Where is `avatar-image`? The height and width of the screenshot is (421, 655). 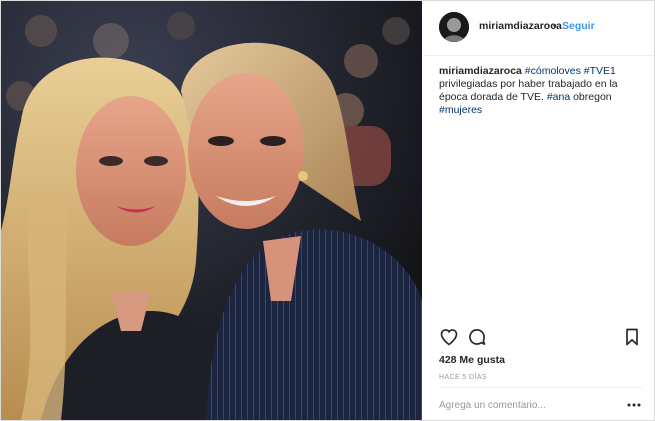
avatar-image is located at coordinates (454, 27).